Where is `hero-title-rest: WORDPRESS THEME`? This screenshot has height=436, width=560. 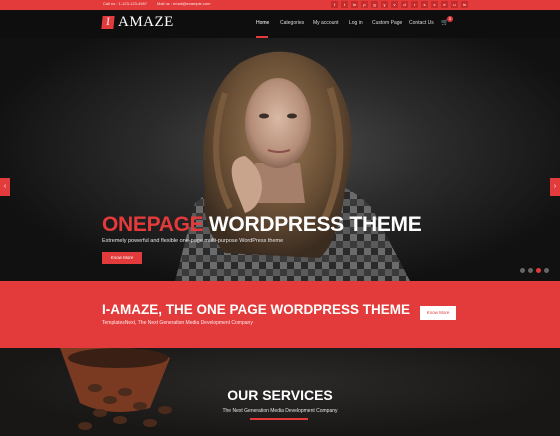
hero-title-rest: WORDPRESS THEME is located at coordinates (312, 224).